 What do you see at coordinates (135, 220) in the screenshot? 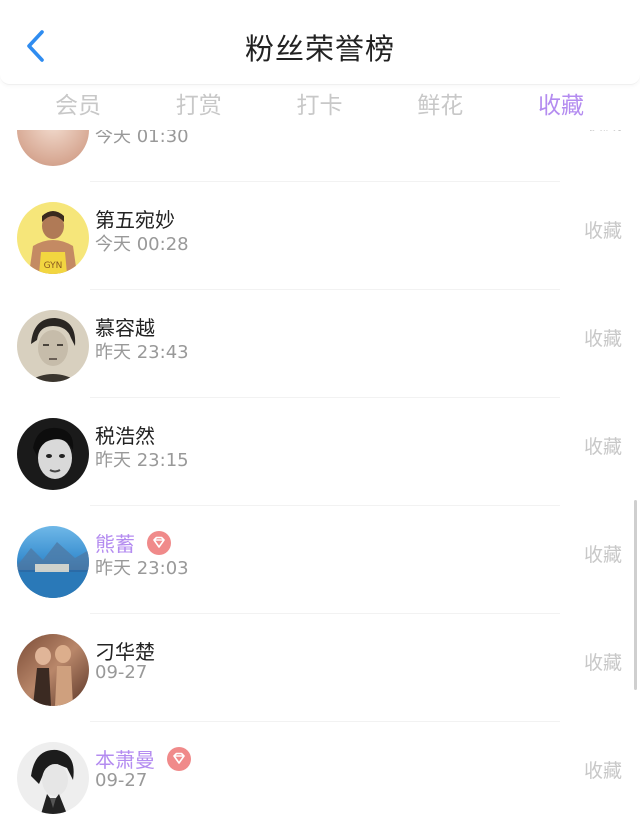
I see `user-name: 第五宛妙` at bounding box center [135, 220].